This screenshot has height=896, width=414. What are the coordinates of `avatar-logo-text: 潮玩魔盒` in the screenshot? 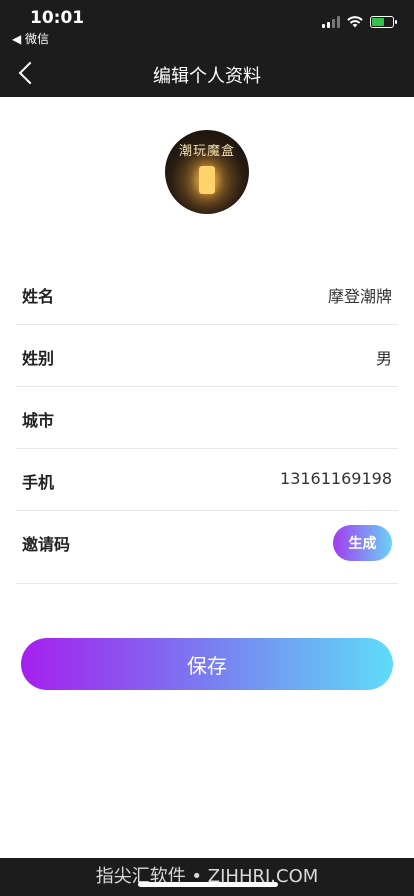 It's located at (206, 151).